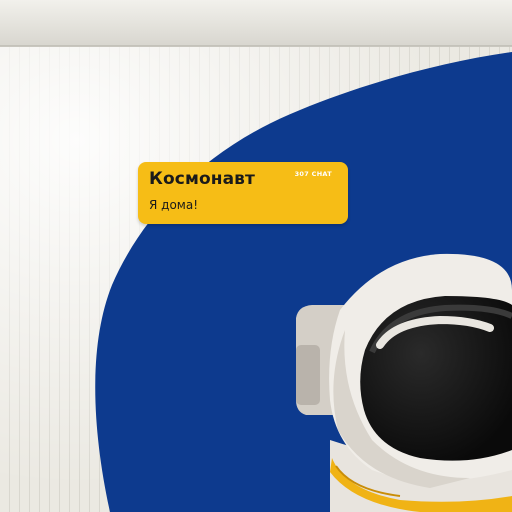 Image resolution: width=512 pixels, height=512 pixels. Describe the element at coordinates (174, 205) in the screenshot. I see `chat-message: Я дома!` at that location.